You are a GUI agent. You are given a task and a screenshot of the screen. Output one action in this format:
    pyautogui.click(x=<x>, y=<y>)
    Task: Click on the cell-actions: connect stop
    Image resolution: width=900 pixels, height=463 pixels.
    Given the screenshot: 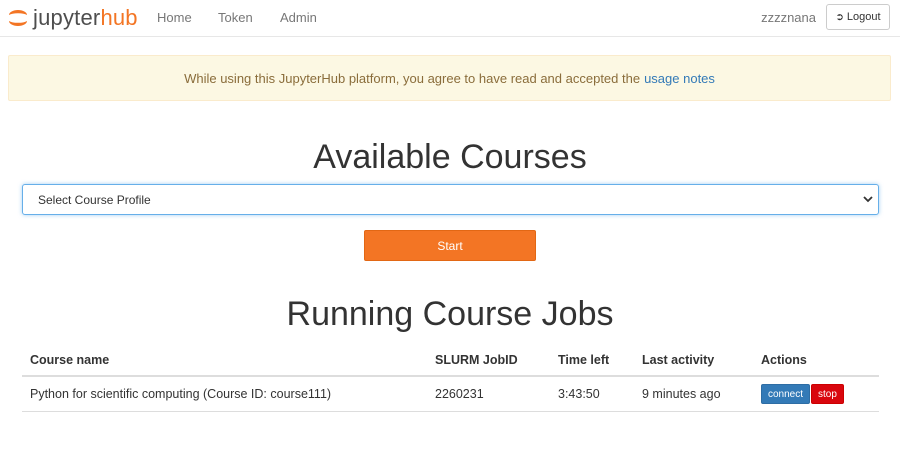 What is the action you would take?
    pyautogui.click(x=816, y=394)
    